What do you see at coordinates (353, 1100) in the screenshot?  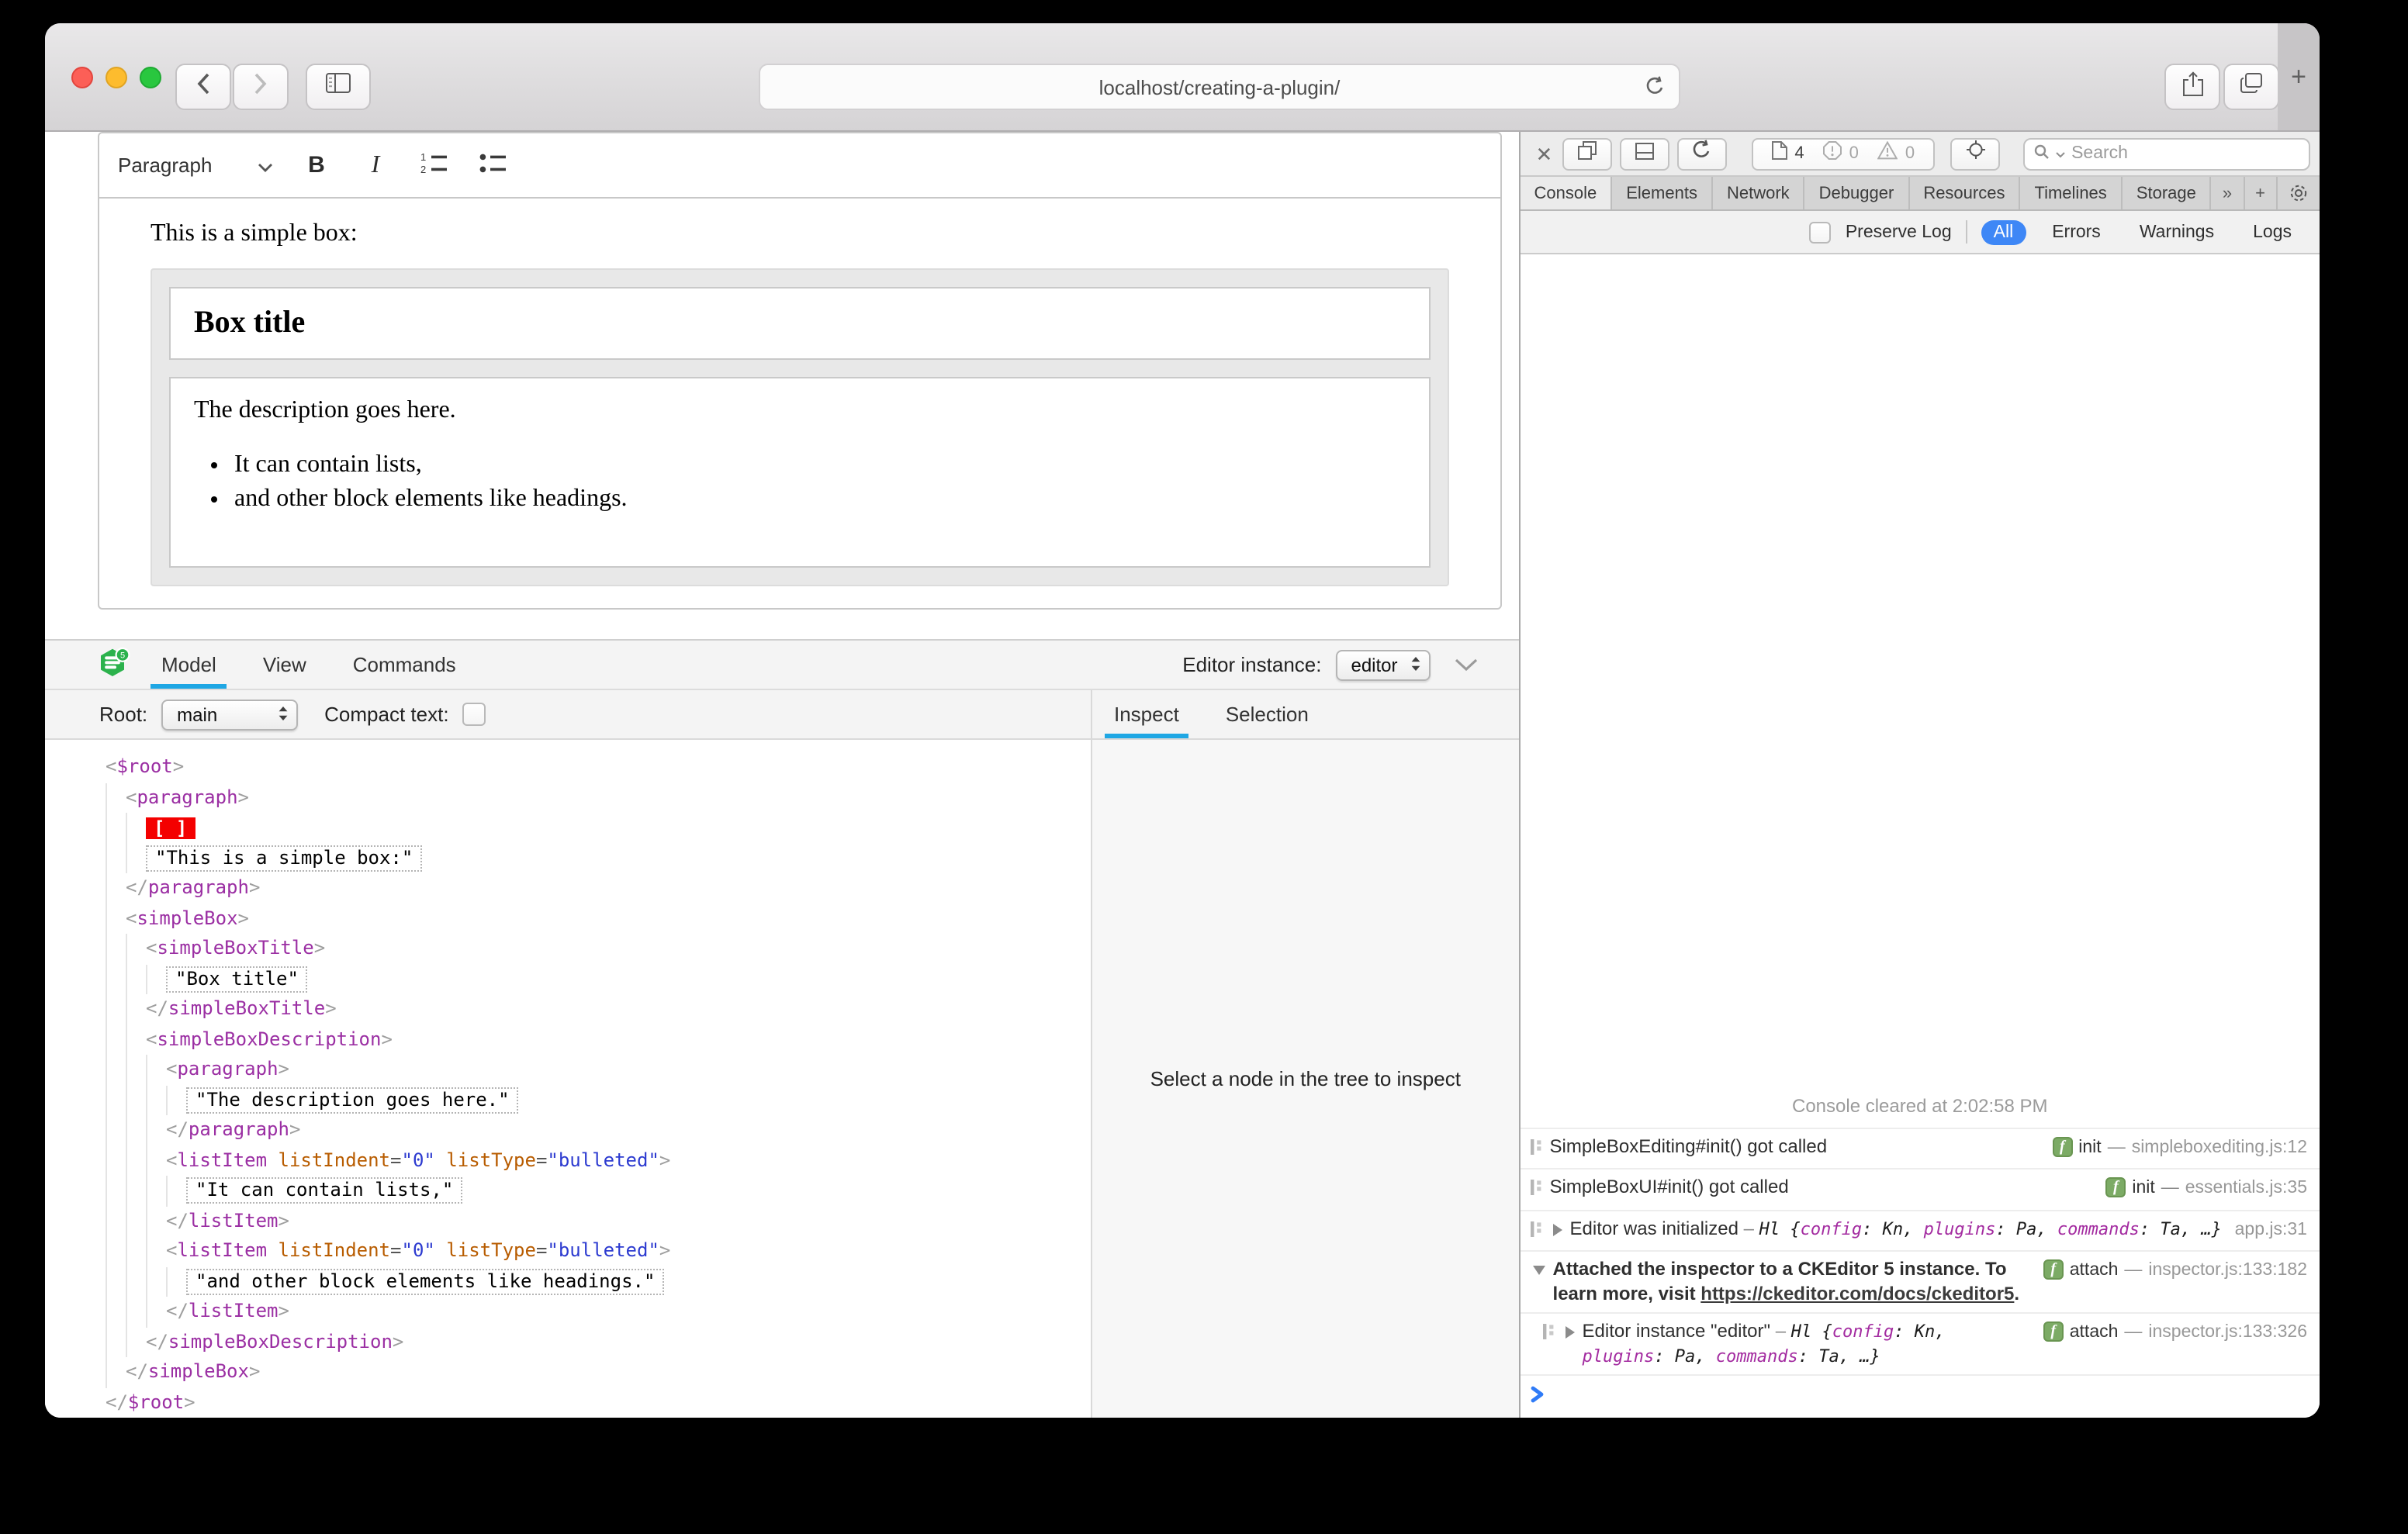 I see `tree-text-node: "The description goes here."` at bounding box center [353, 1100].